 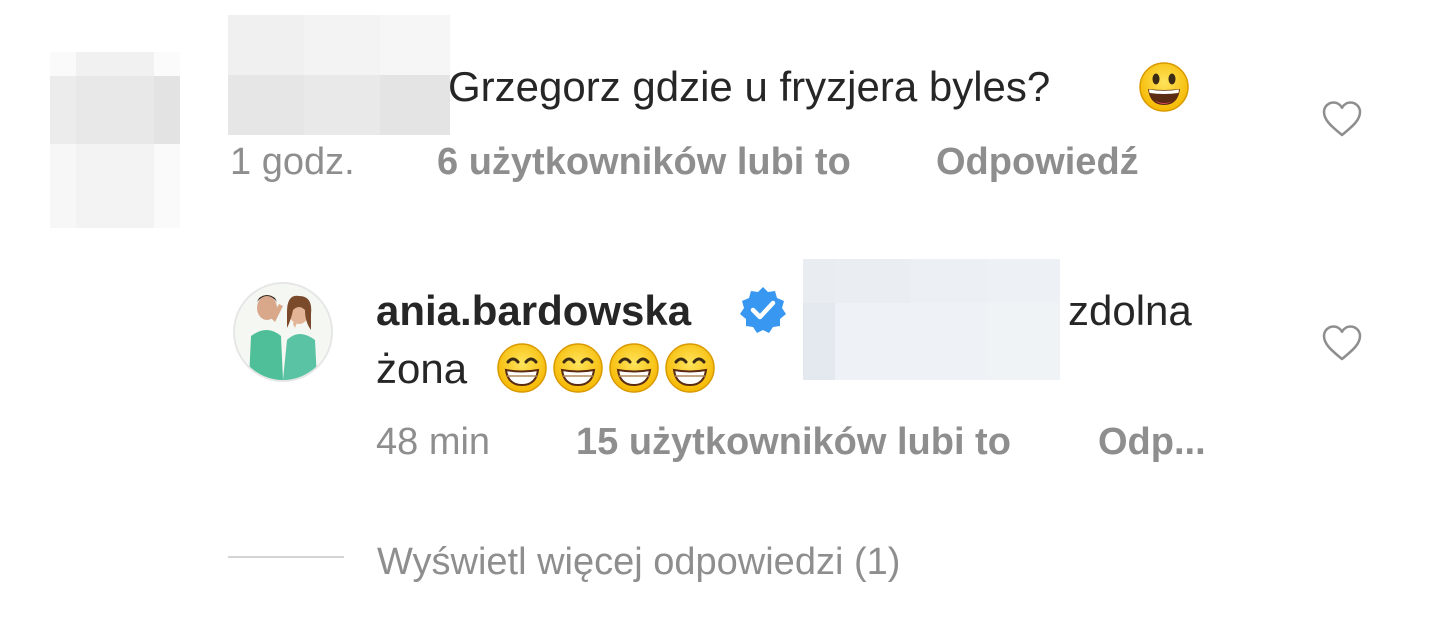 I want to click on reply-text-line2: żona, so click(x=422, y=368).